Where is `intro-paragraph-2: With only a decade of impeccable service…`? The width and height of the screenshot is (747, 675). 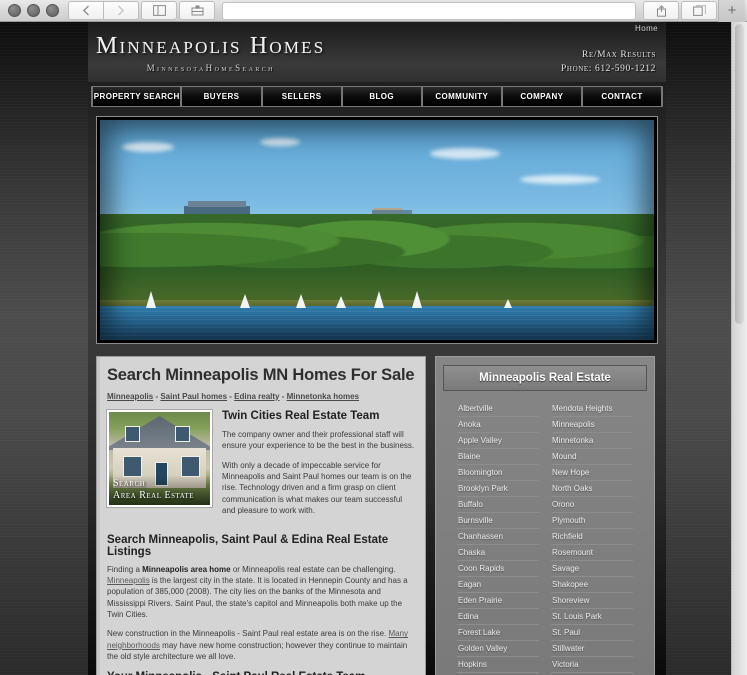
intro-paragraph-2: With only a decade of impeccable service… is located at coordinates (317, 488).